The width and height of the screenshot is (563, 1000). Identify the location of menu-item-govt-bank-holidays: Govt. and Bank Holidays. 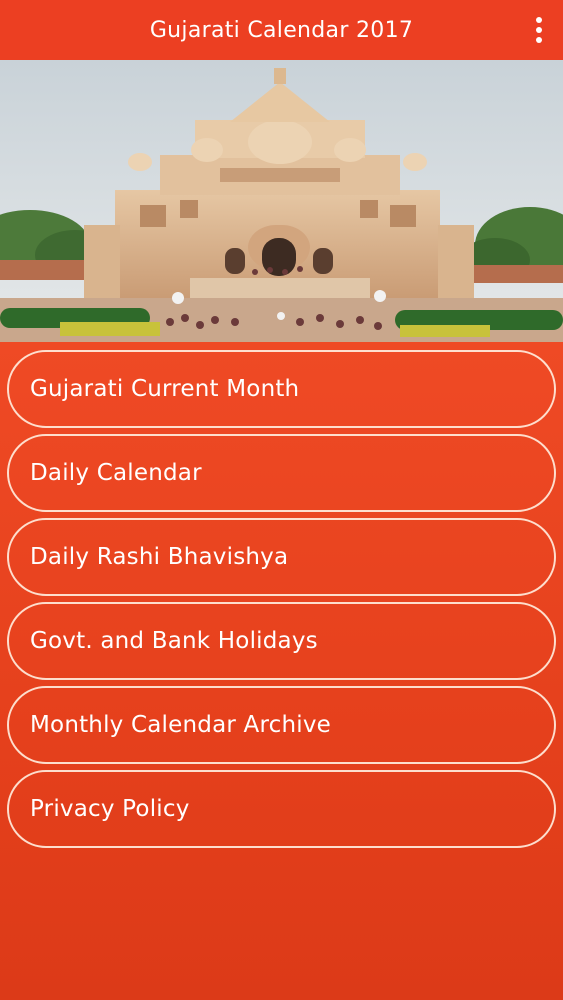
(281, 641).